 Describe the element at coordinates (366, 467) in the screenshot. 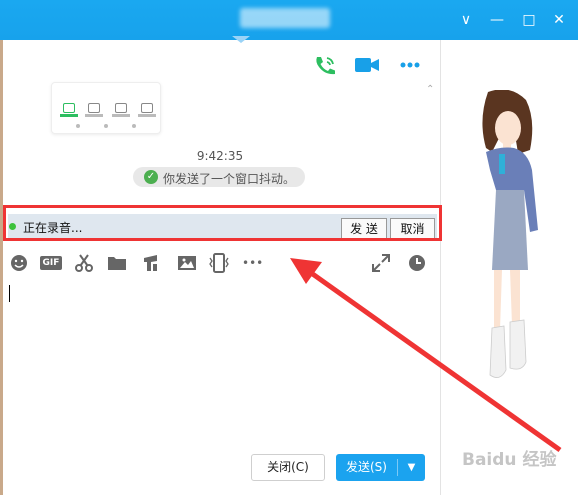

I see `send-label: 发送(S)` at that location.